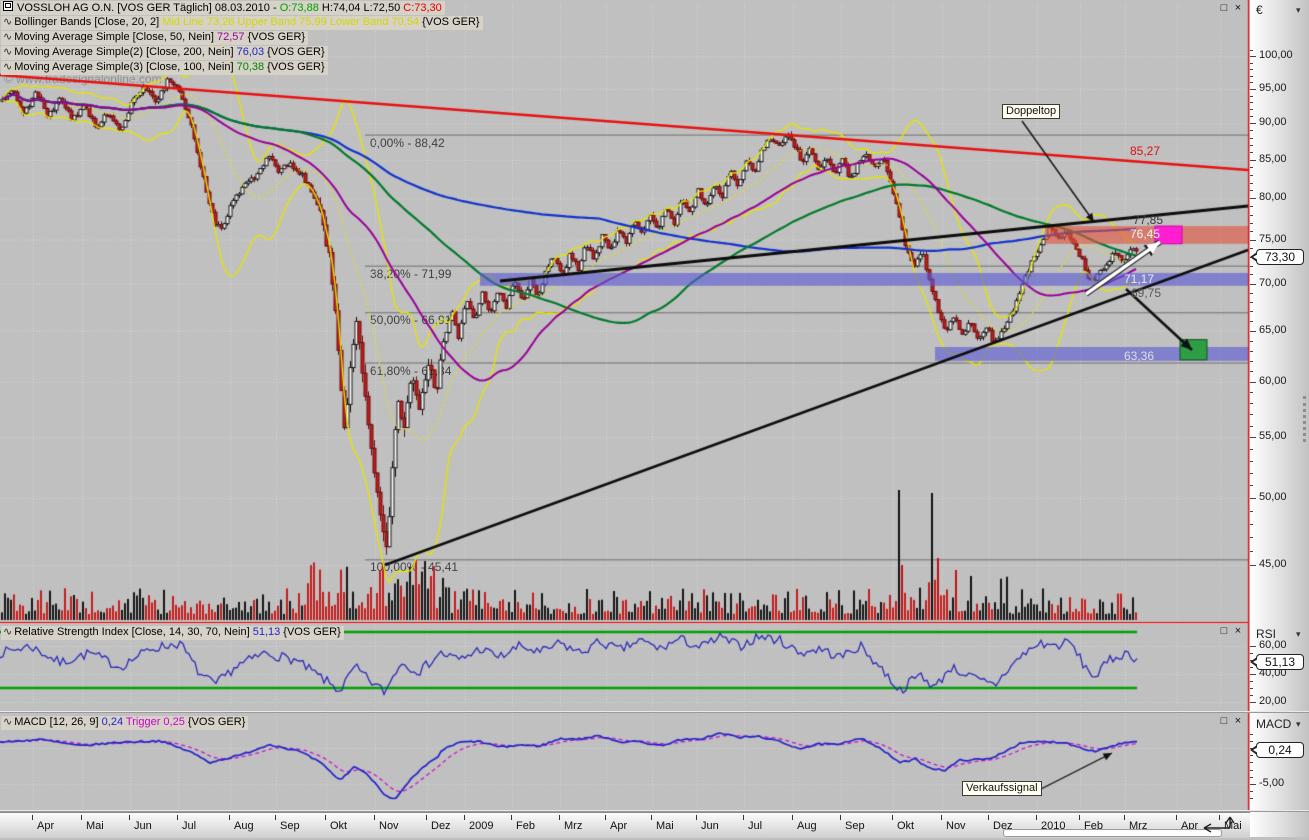  What do you see at coordinates (189, 826) in the screenshot?
I see `month-label-text: Jul` at bounding box center [189, 826].